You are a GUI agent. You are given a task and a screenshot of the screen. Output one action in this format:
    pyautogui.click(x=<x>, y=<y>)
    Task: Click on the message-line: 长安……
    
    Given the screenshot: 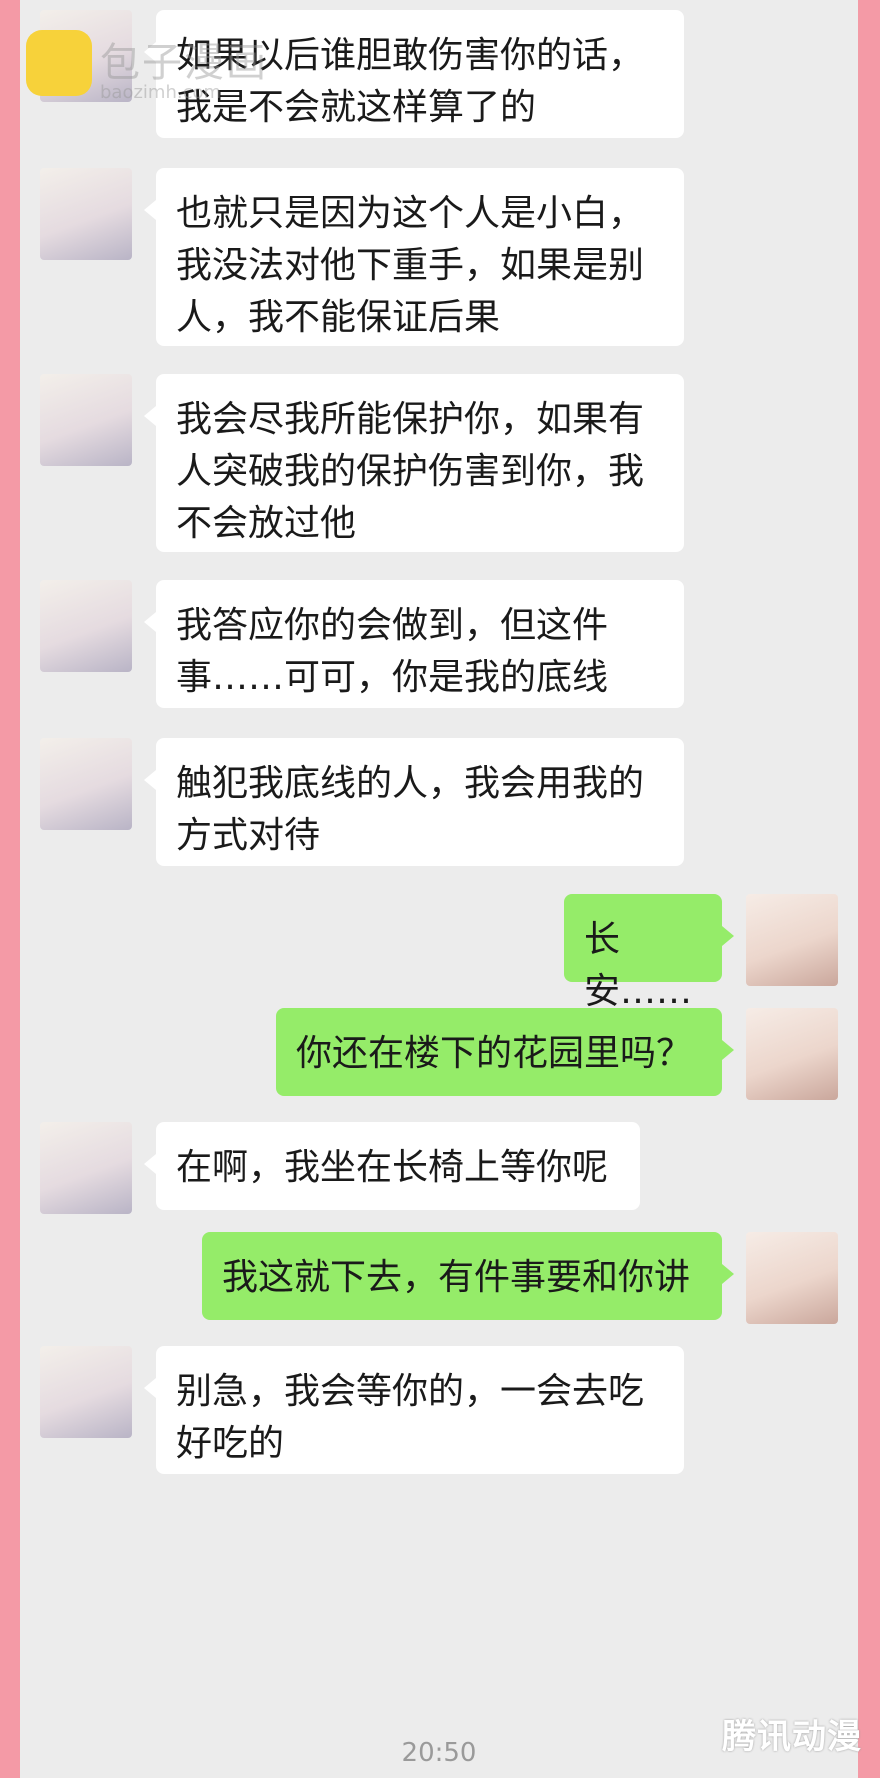 What is the action you would take?
    pyautogui.click(x=638, y=965)
    